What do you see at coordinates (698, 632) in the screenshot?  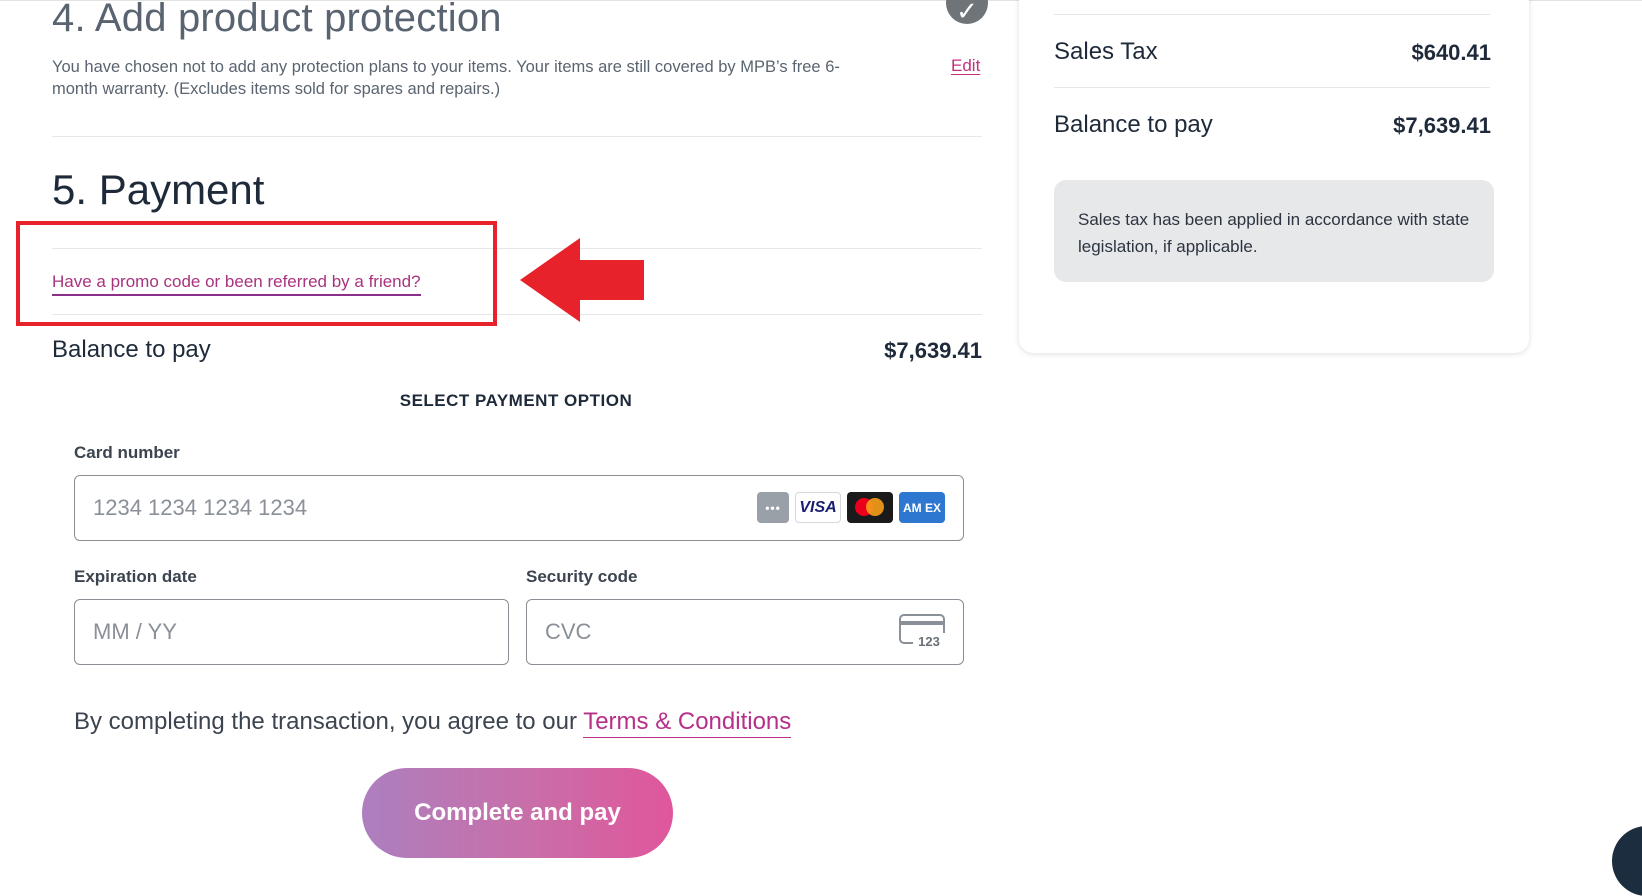 I see `security-code-input` at bounding box center [698, 632].